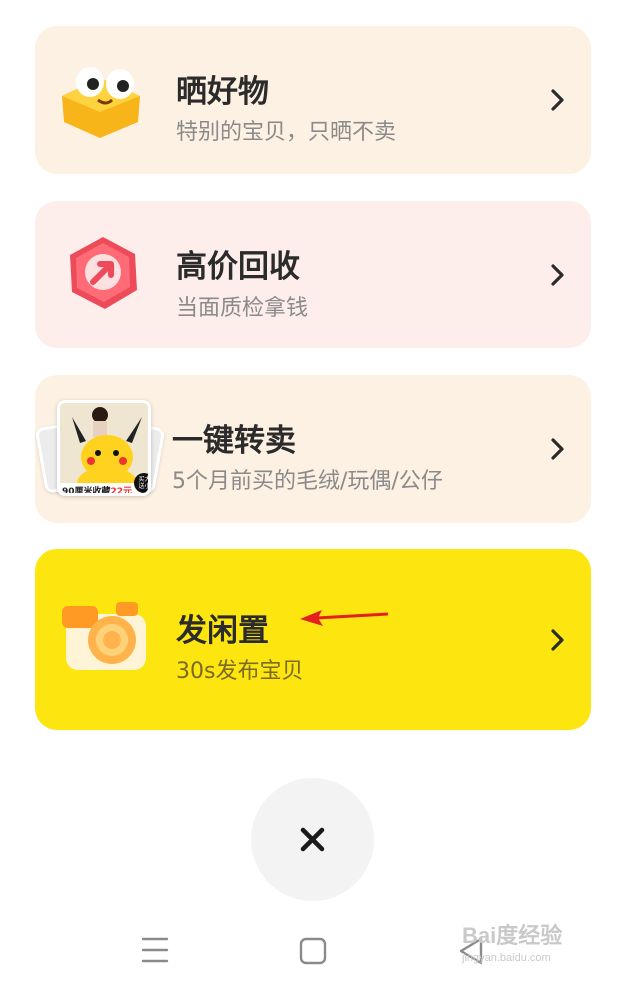 The height and width of the screenshot is (985, 628). What do you see at coordinates (344, 618) in the screenshot?
I see `annotation-arrow` at bounding box center [344, 618].